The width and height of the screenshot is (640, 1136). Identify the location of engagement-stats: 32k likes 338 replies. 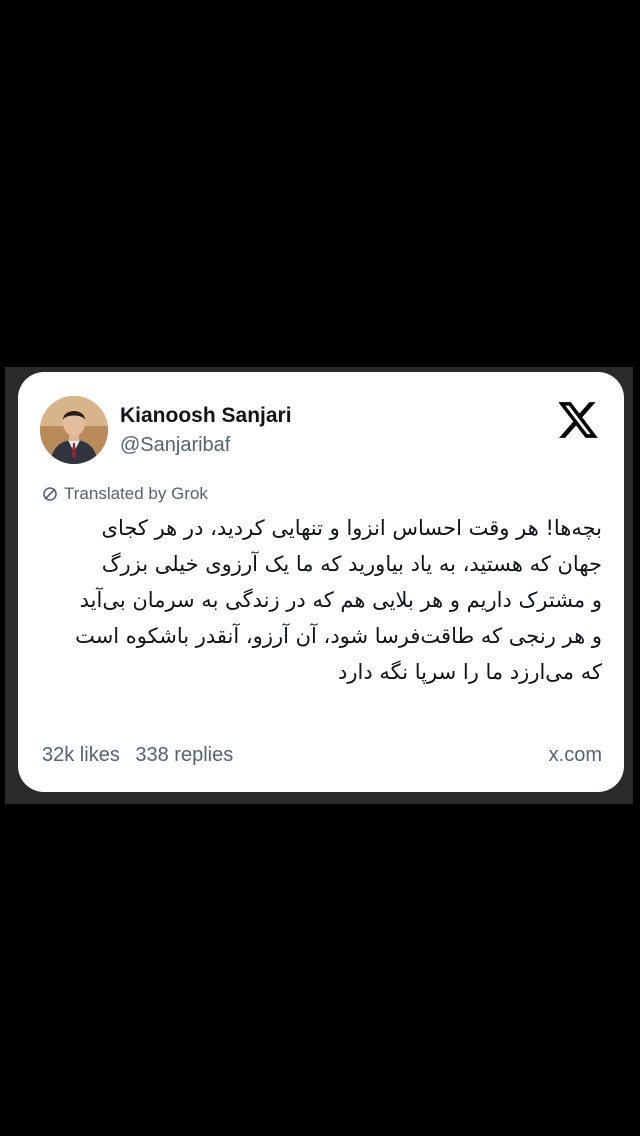
(137, 755).